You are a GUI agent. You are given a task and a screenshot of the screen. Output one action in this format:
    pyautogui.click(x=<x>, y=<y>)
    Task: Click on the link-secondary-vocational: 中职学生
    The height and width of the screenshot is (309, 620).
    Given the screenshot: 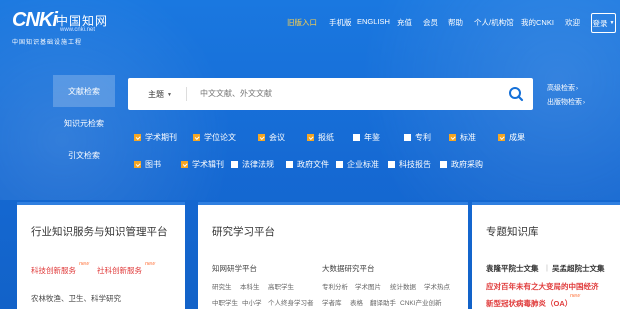 What is the action you would take?
    pyautogui.click(x=225, y=302)
    